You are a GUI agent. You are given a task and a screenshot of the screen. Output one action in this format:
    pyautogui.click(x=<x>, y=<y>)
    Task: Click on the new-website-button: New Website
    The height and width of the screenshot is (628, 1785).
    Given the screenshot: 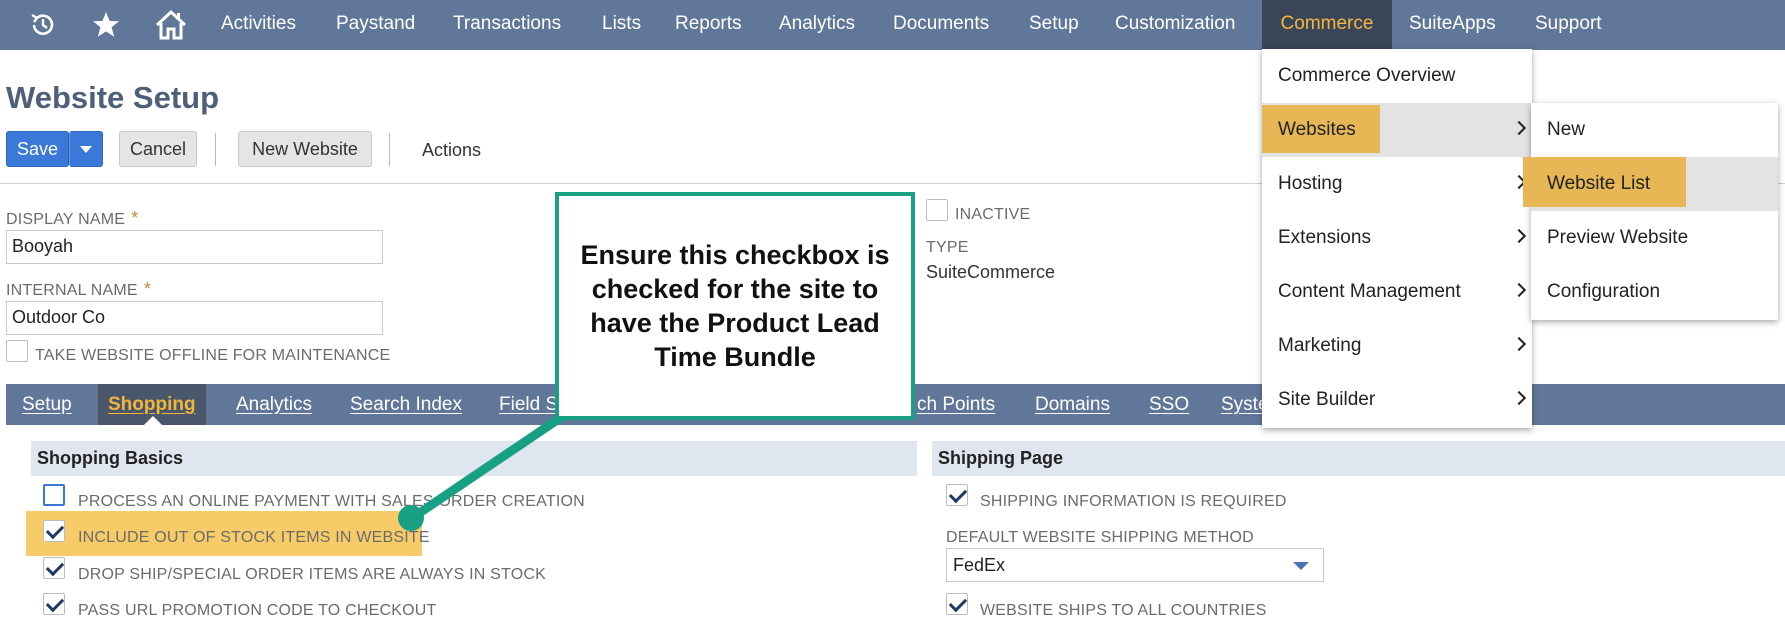 What is the action you would take?
    pyautogui.click(x=305, y=149)
    